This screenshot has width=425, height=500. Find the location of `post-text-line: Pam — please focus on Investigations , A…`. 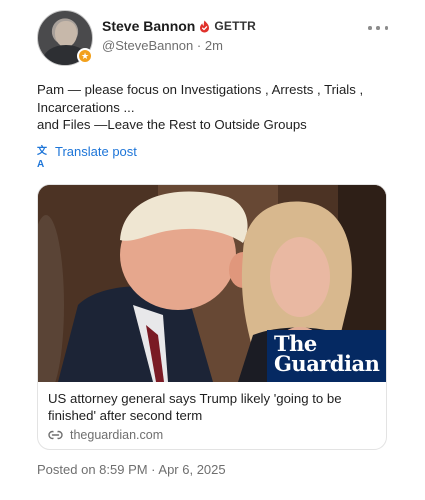

post-text-line: Pam — please focus on Investigations , A… is located at coordinates (200, 89).